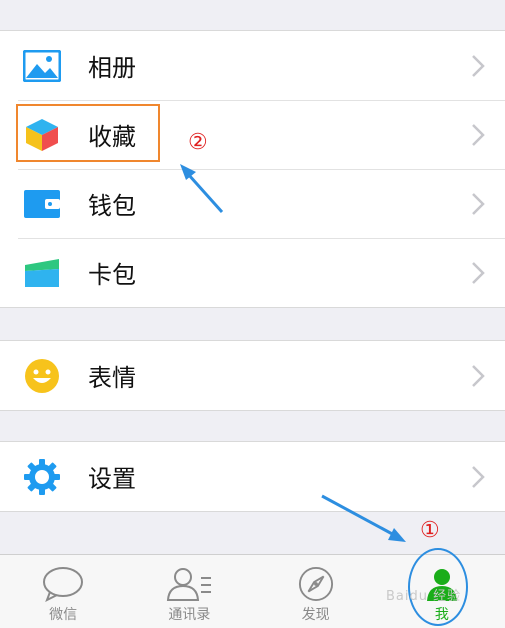 The image size is (505, 628). What do you see at coordinates (315, 584) in the screenshot?
I see `compass-icon` at bounding box center [315, 584].